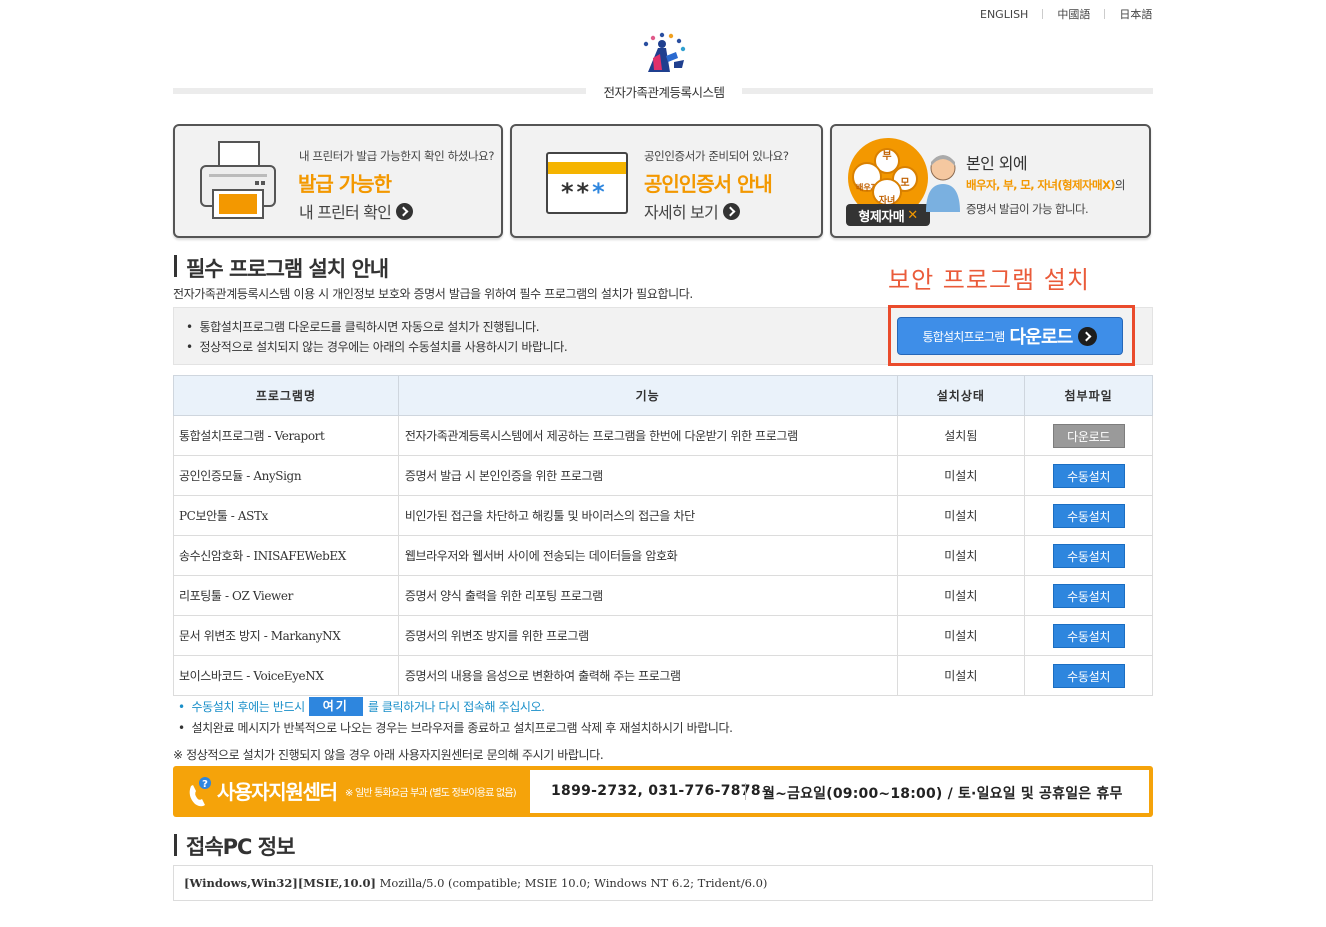 The width and height of the screenshot is (1326, 927). What do you see at coordinates (200, 792) in the screenshot?
I see `phone-icon: ?` at bounding box center [200, 792].